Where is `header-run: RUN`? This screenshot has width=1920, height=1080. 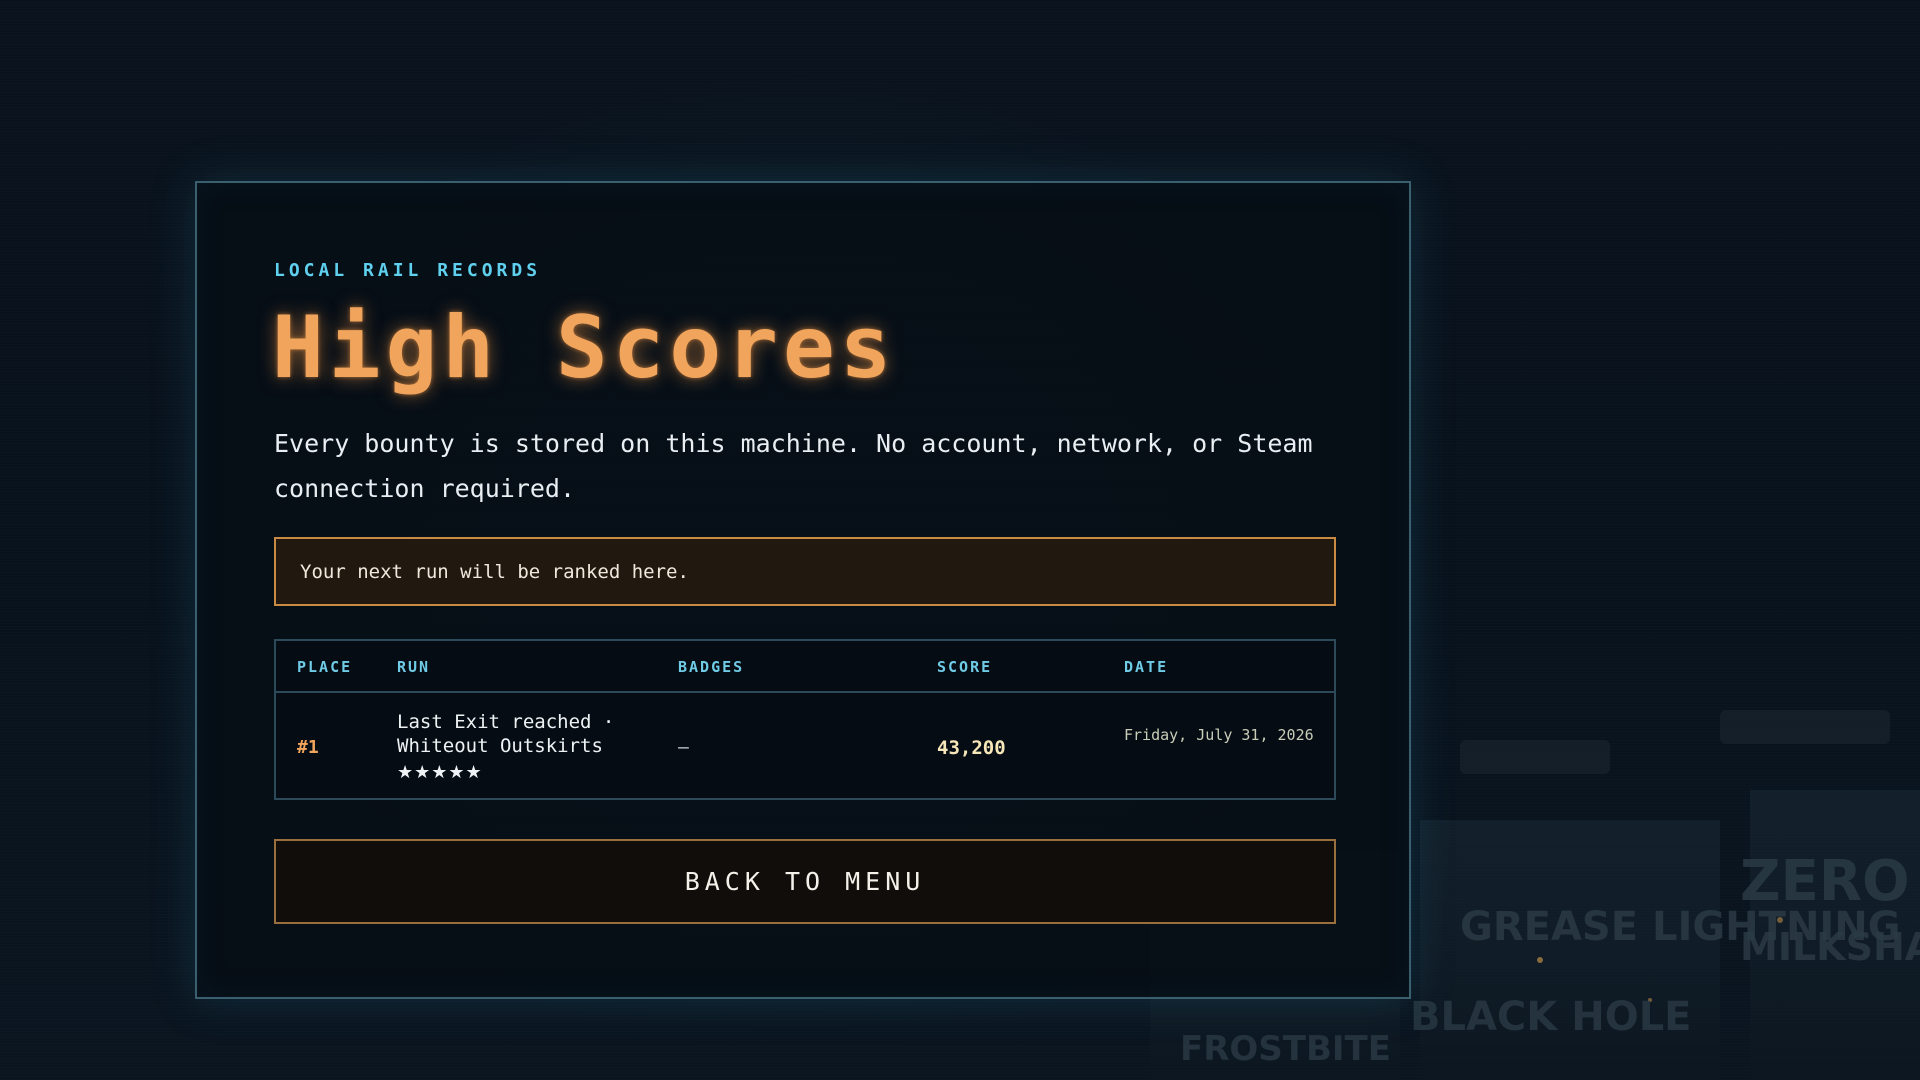 header-run: RUN is located at coordinates (414, 667).